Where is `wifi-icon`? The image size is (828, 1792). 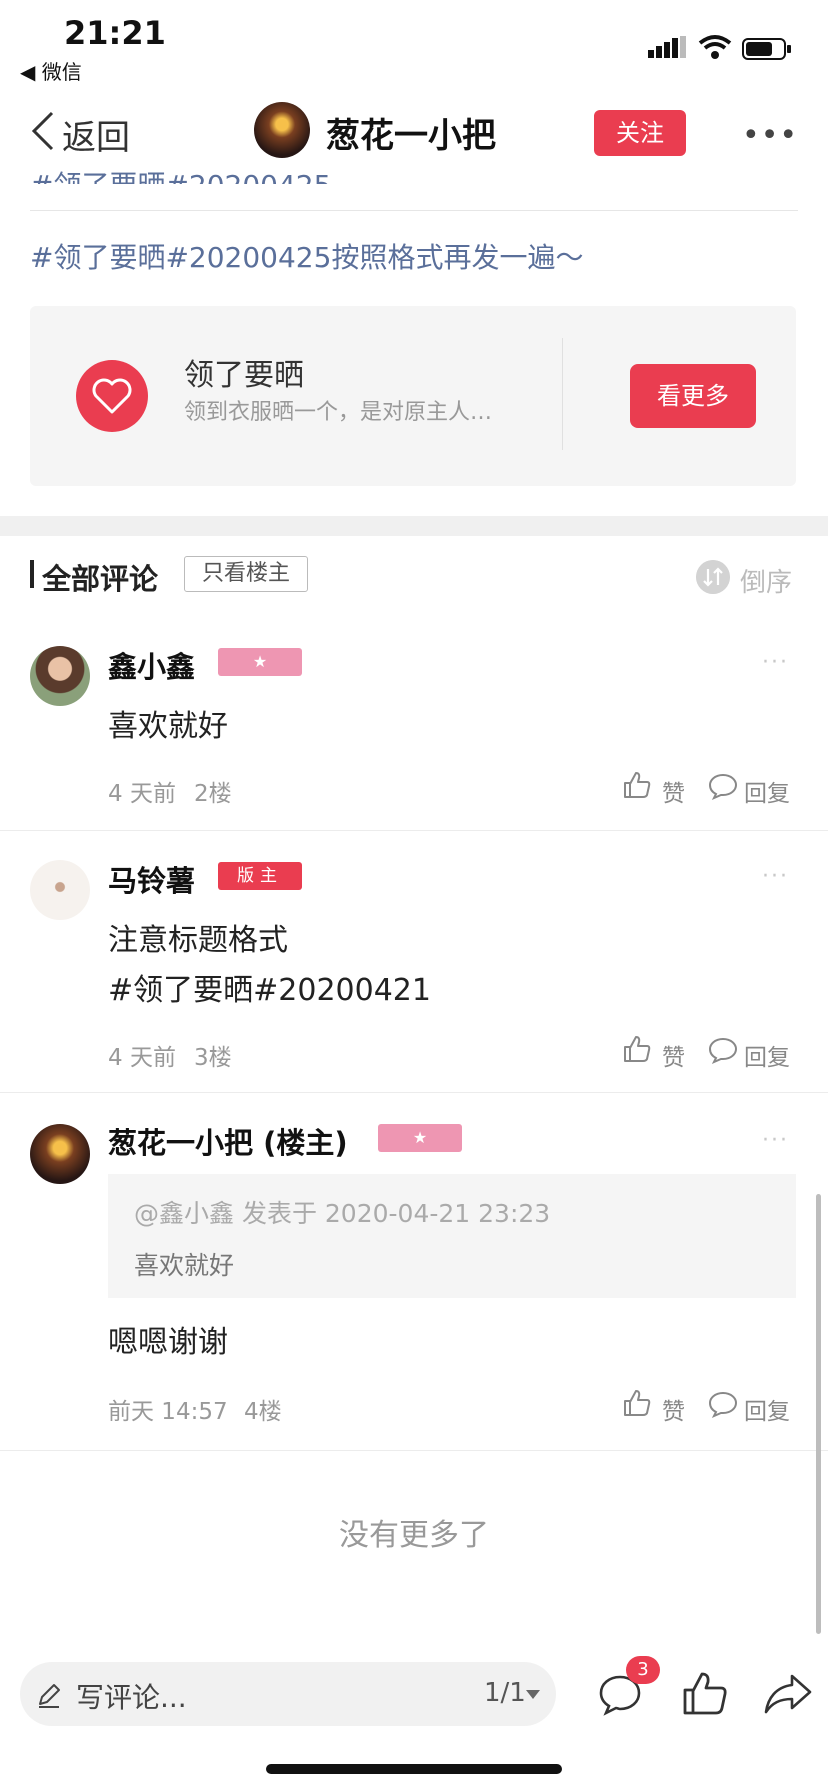
wifi-icon is located at coordinates (715, 47).